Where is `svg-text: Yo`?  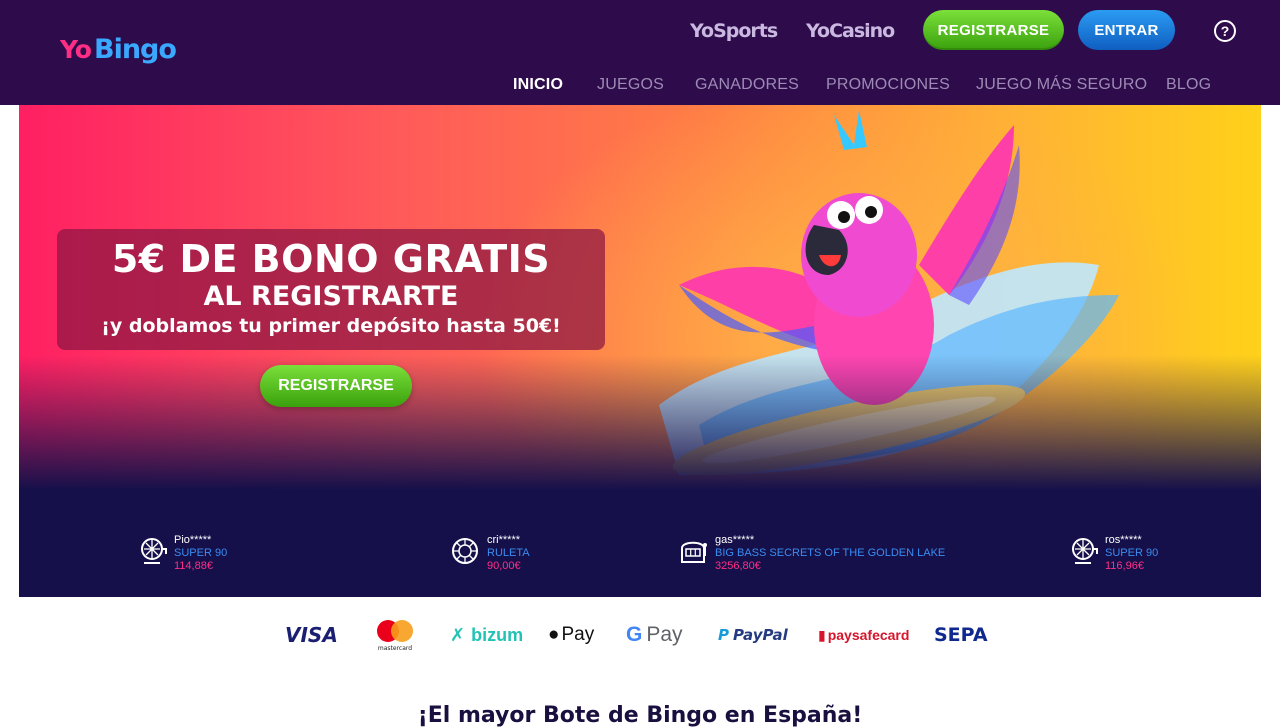
svg-text: Yo is located at coordinates (76, 49).